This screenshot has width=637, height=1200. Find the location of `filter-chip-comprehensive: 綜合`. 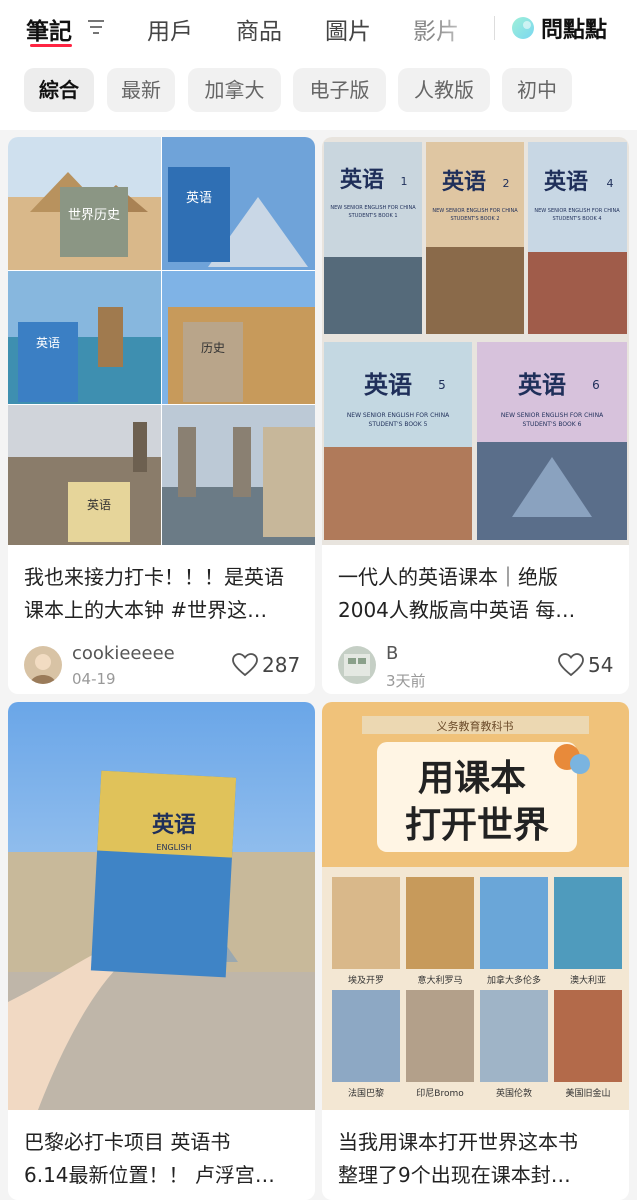

filter-chip-comprehensive: 綜合 is located at coordinates (59, 90).